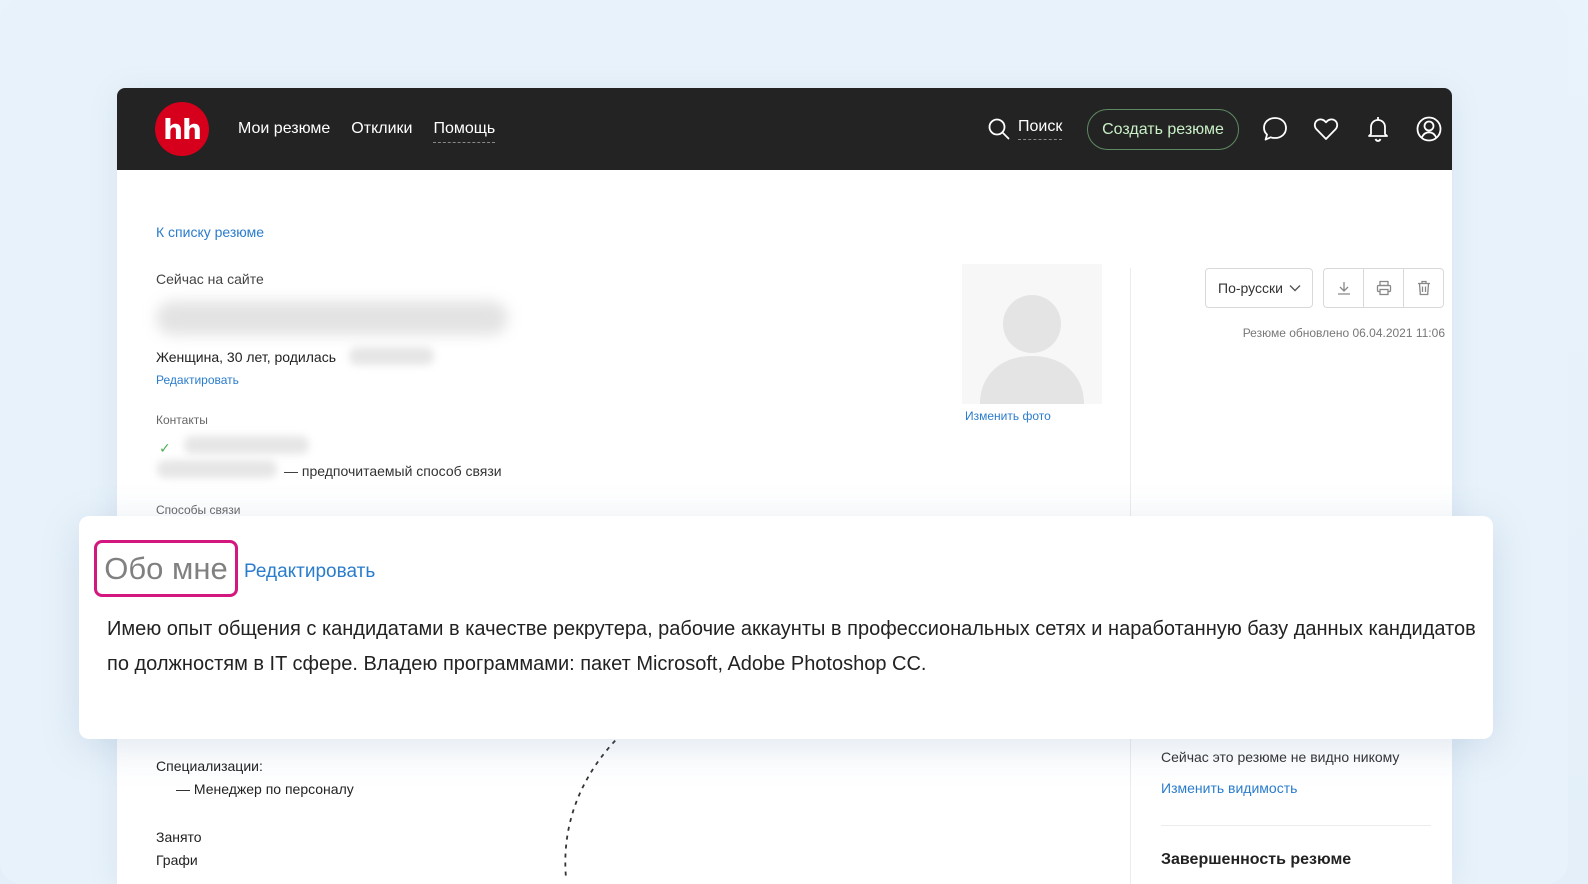 The width and height of the screenshot is (1588, 884). I want to click on completeness-title: Завершенность резюме, so click(1256, 859).